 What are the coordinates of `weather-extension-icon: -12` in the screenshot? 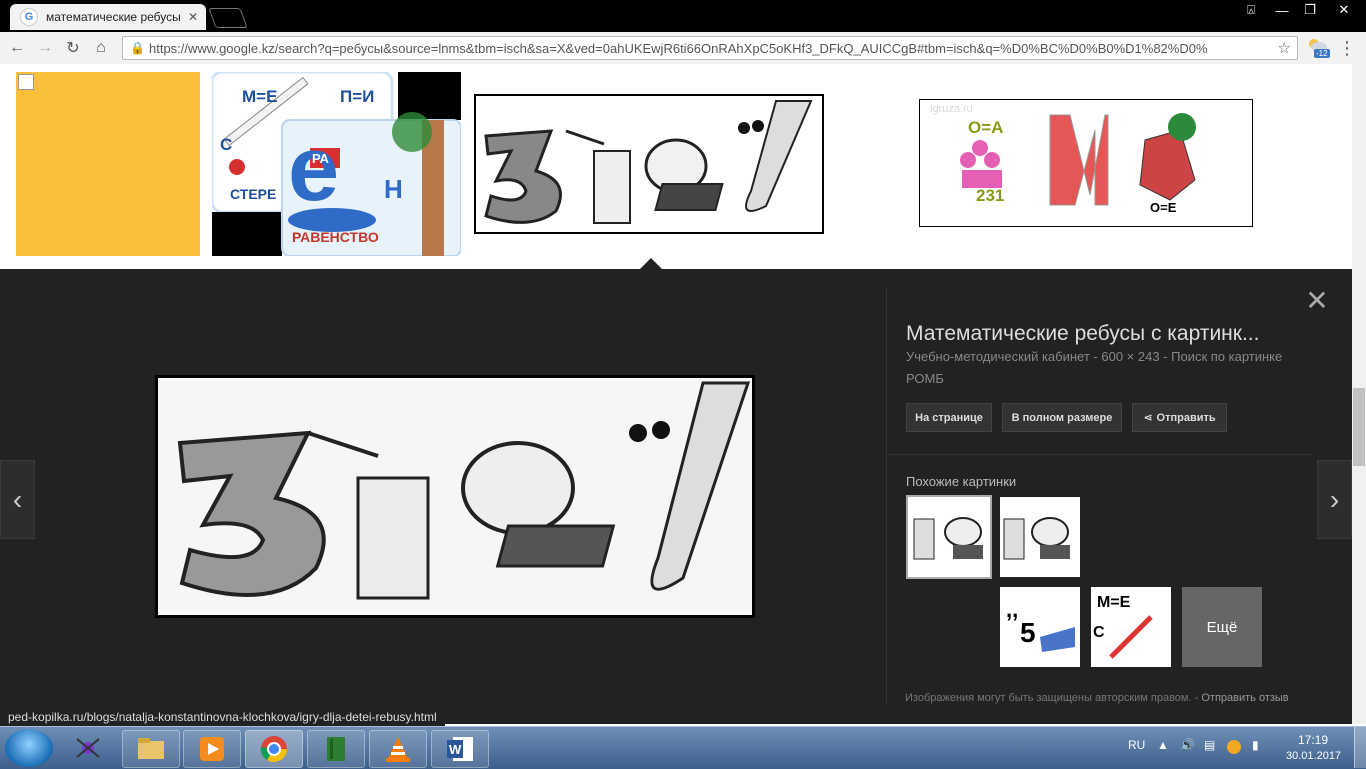 It's located at (1318, 48).